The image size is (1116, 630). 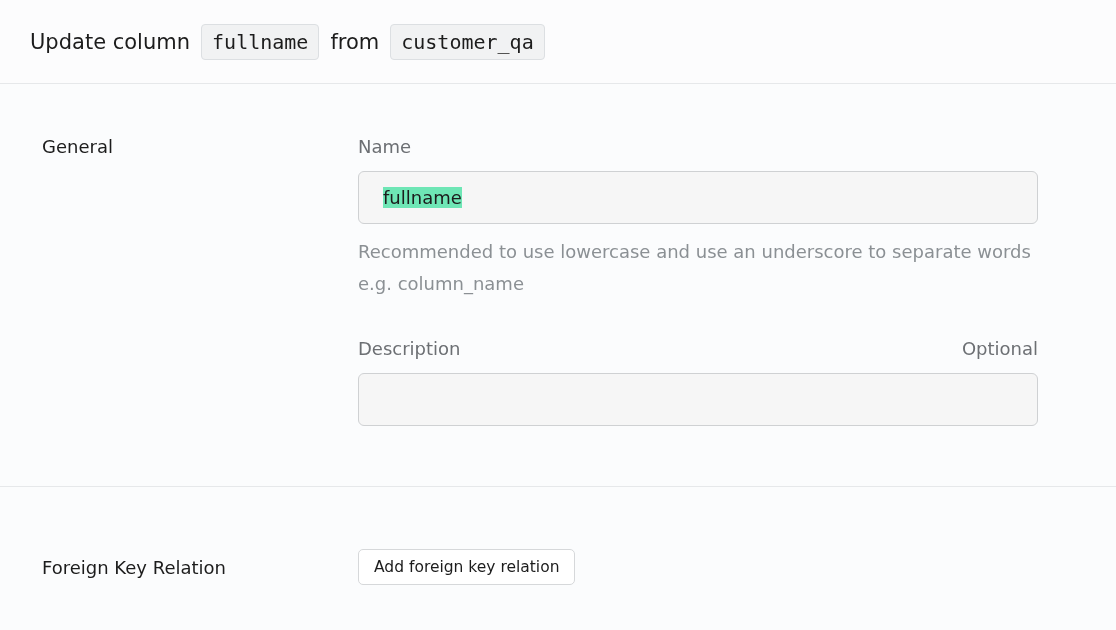 I want to click on section-title: General, so click(x=77, y=146).